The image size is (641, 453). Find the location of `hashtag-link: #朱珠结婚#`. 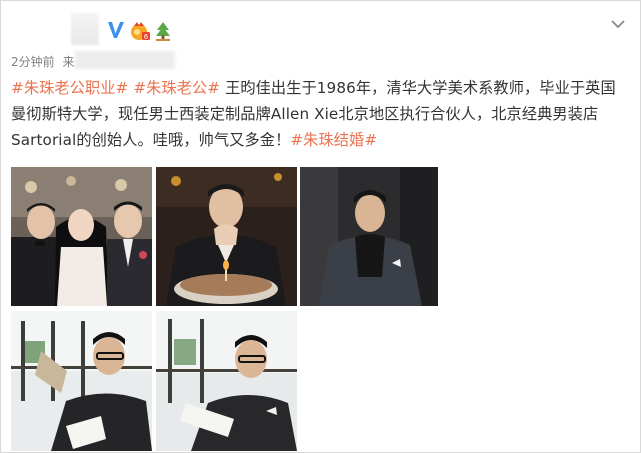

hashtag-link: #朱珠结婚# is located at coordinates (333, 140).